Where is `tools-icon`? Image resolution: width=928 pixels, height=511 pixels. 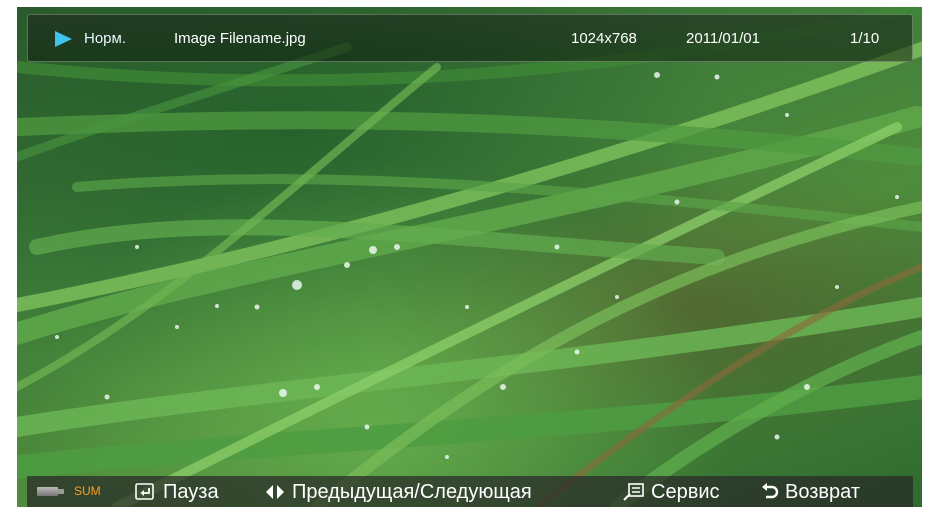
tools-icon is located at coordinates (633, 492).